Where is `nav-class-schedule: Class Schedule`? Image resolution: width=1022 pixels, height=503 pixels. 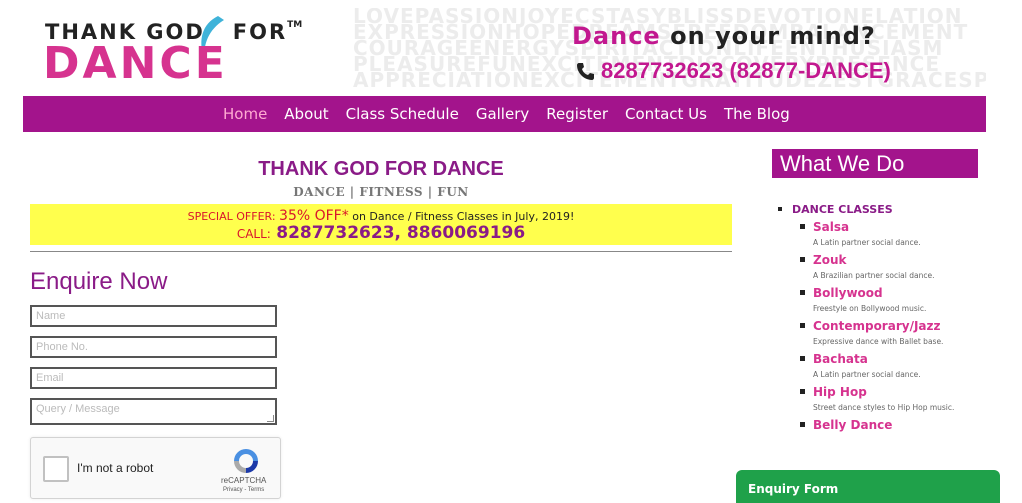
nav-class-schedule: Class Schedule is located at coordinates (402, 114).